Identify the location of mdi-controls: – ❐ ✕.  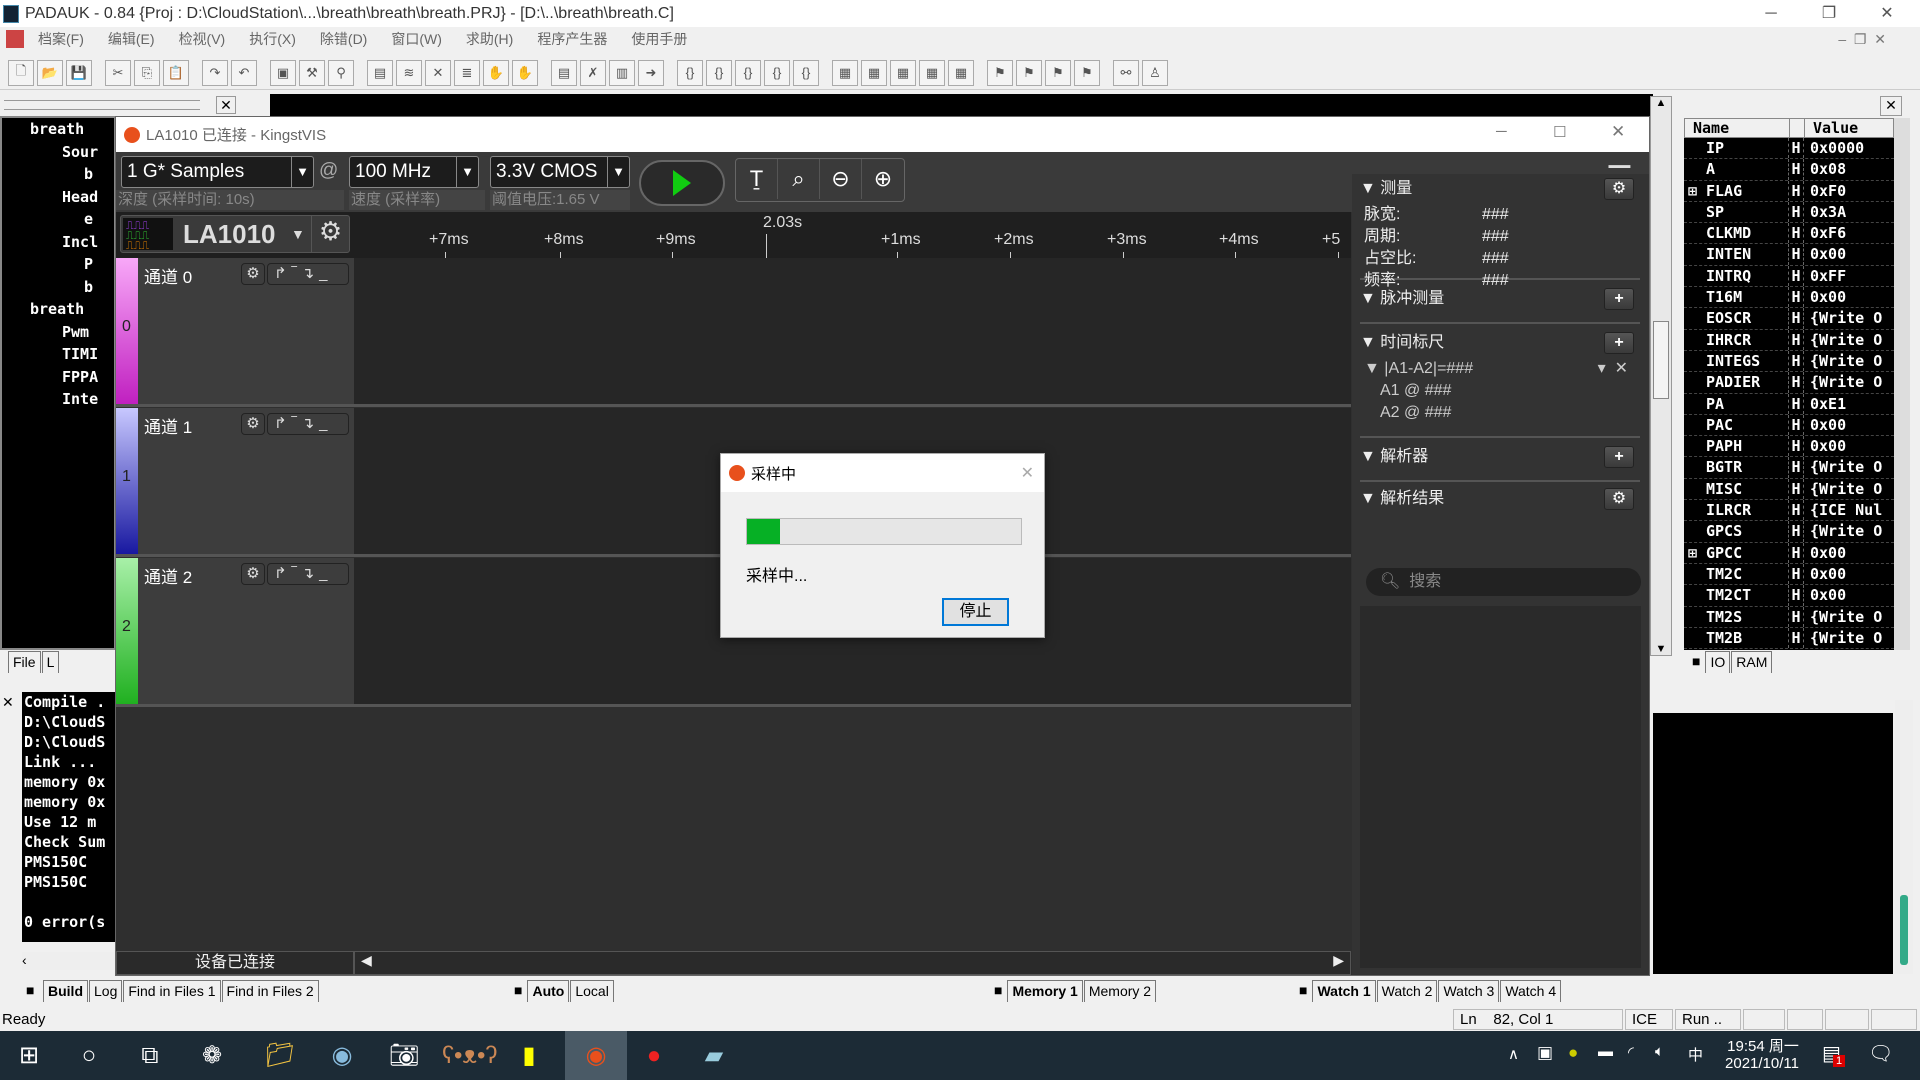
(1862, 39).